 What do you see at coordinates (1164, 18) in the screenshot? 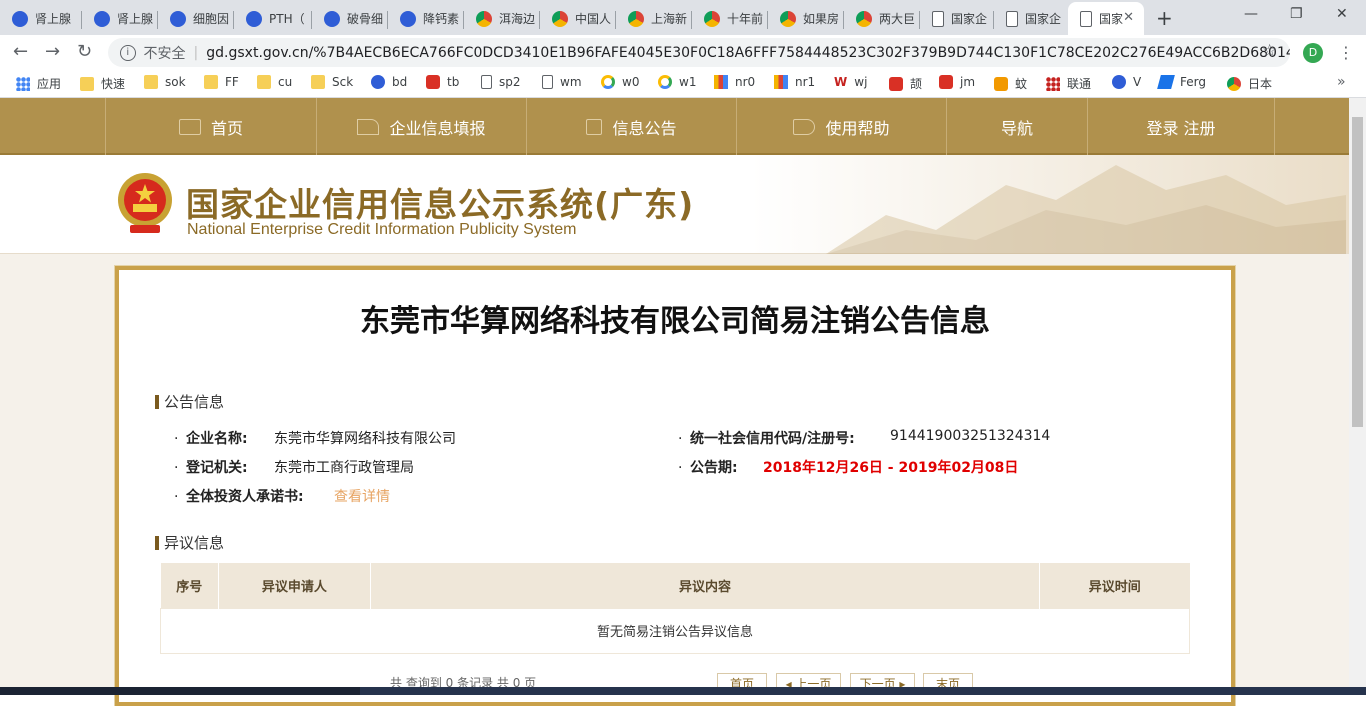
I see `new-tab-button: +` at bounding box center [1164, 18].